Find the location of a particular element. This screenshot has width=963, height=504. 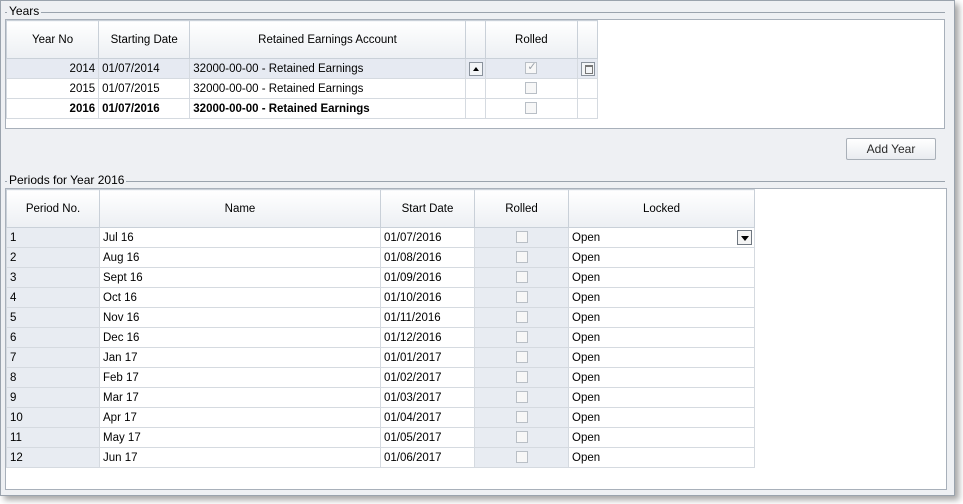

period-no-cell: 7 is located at coordinates (53, 357).